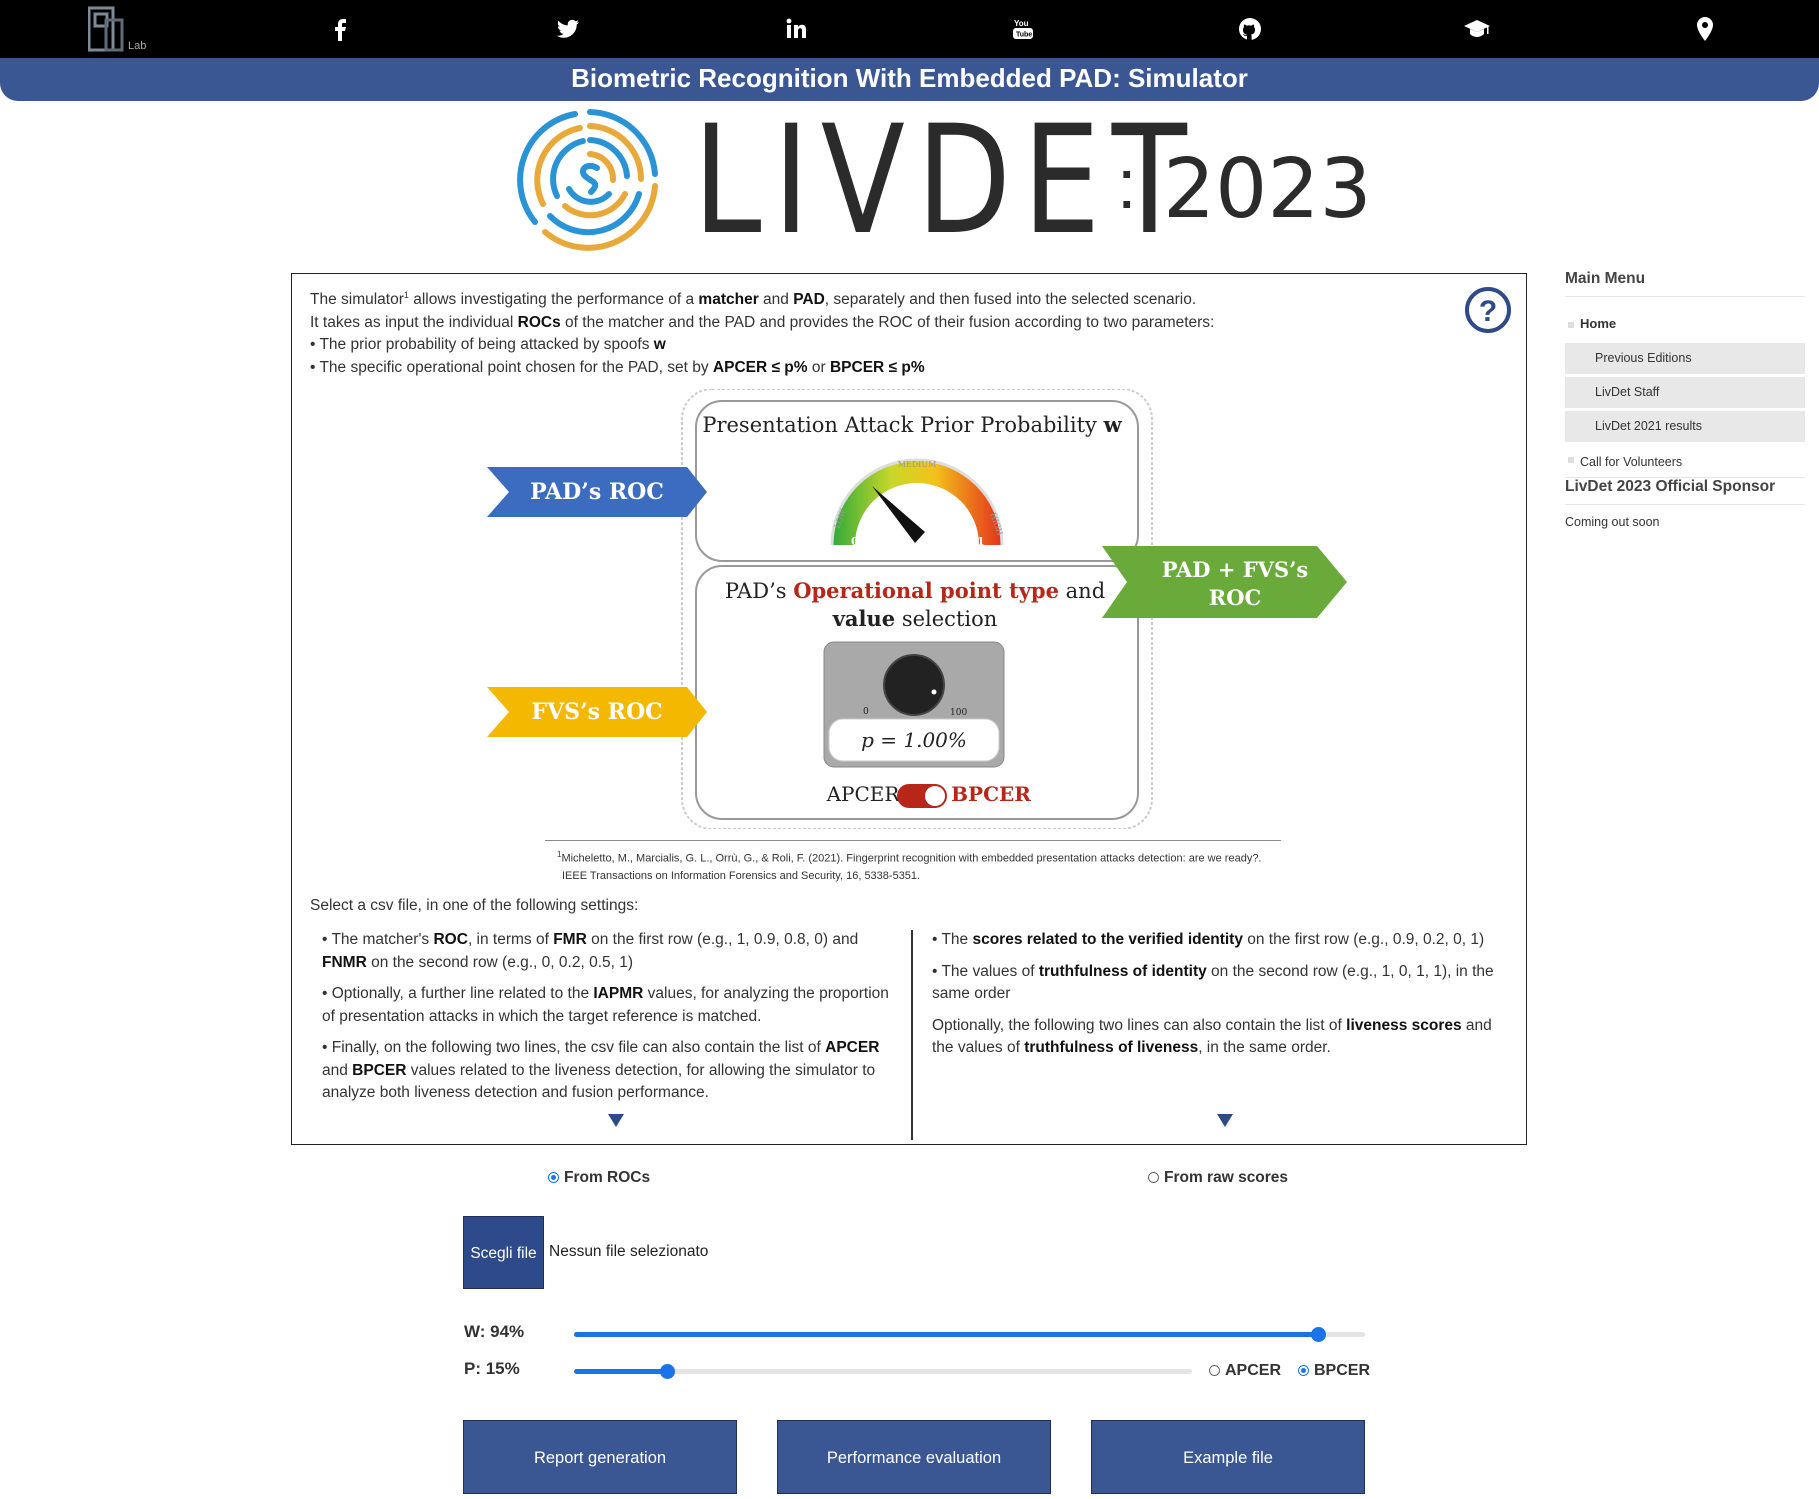 The width and height of the screenshot is (1819, 1499). Describe the element at coordinates (913, 840) in the screenshot. I see `footnote-divider` at that location.